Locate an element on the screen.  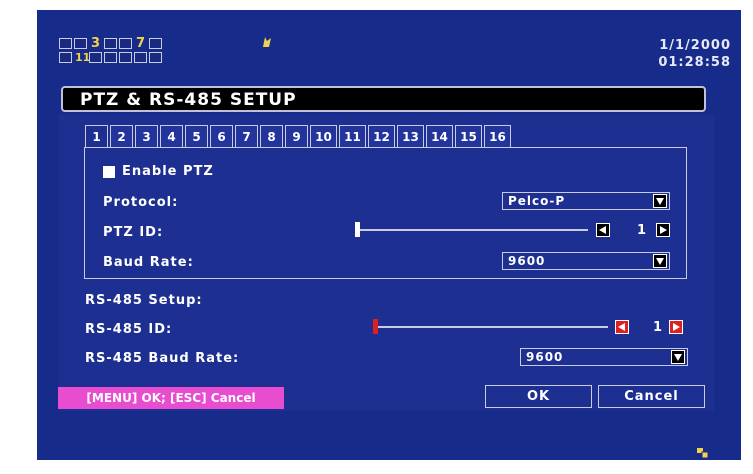
tab-channel-12: 12 is located at coordinates (381, 136).